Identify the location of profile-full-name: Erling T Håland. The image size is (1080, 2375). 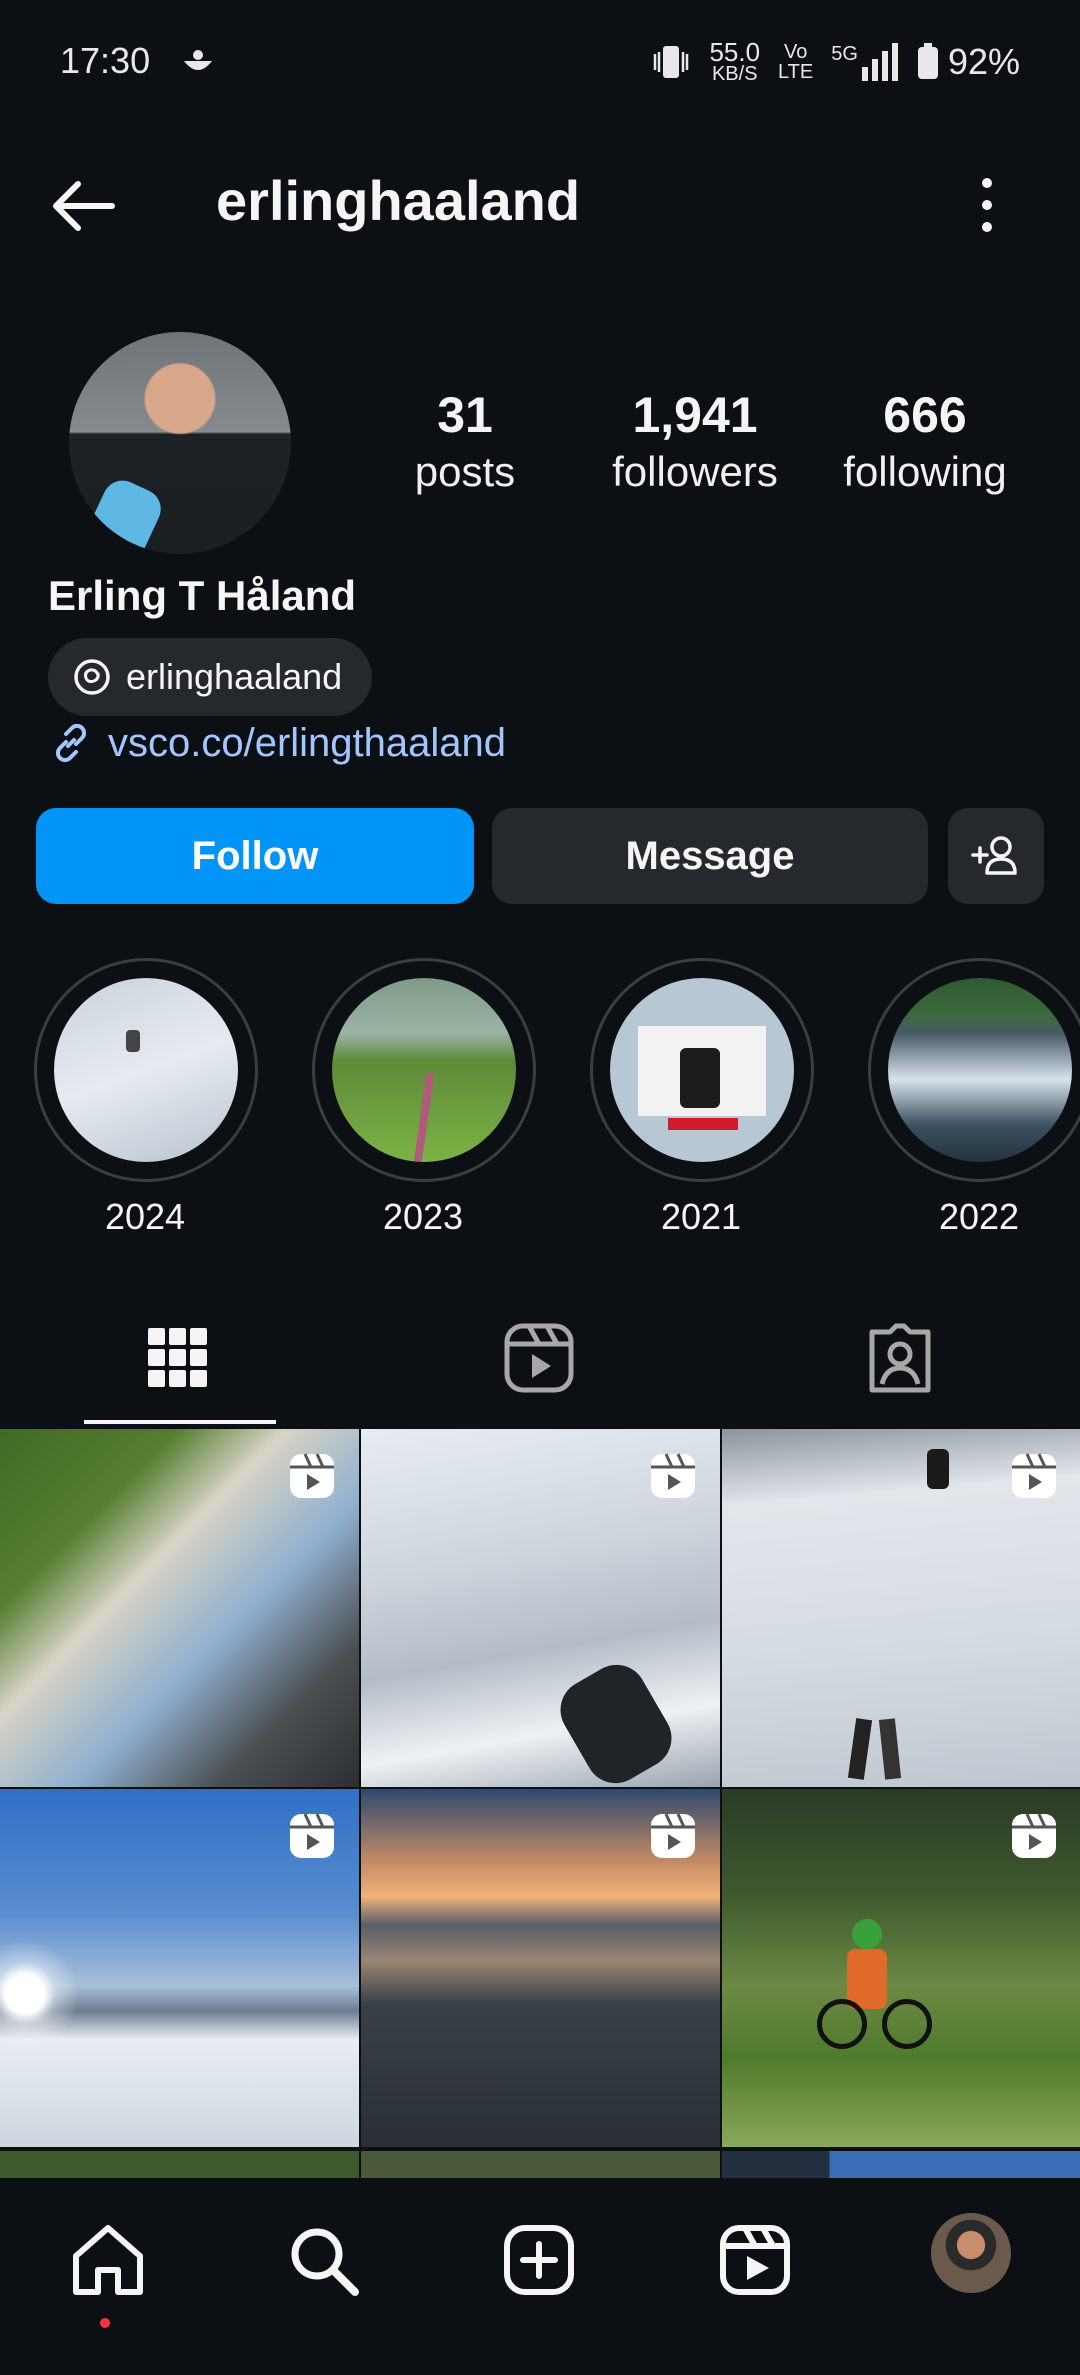
(202, 595).